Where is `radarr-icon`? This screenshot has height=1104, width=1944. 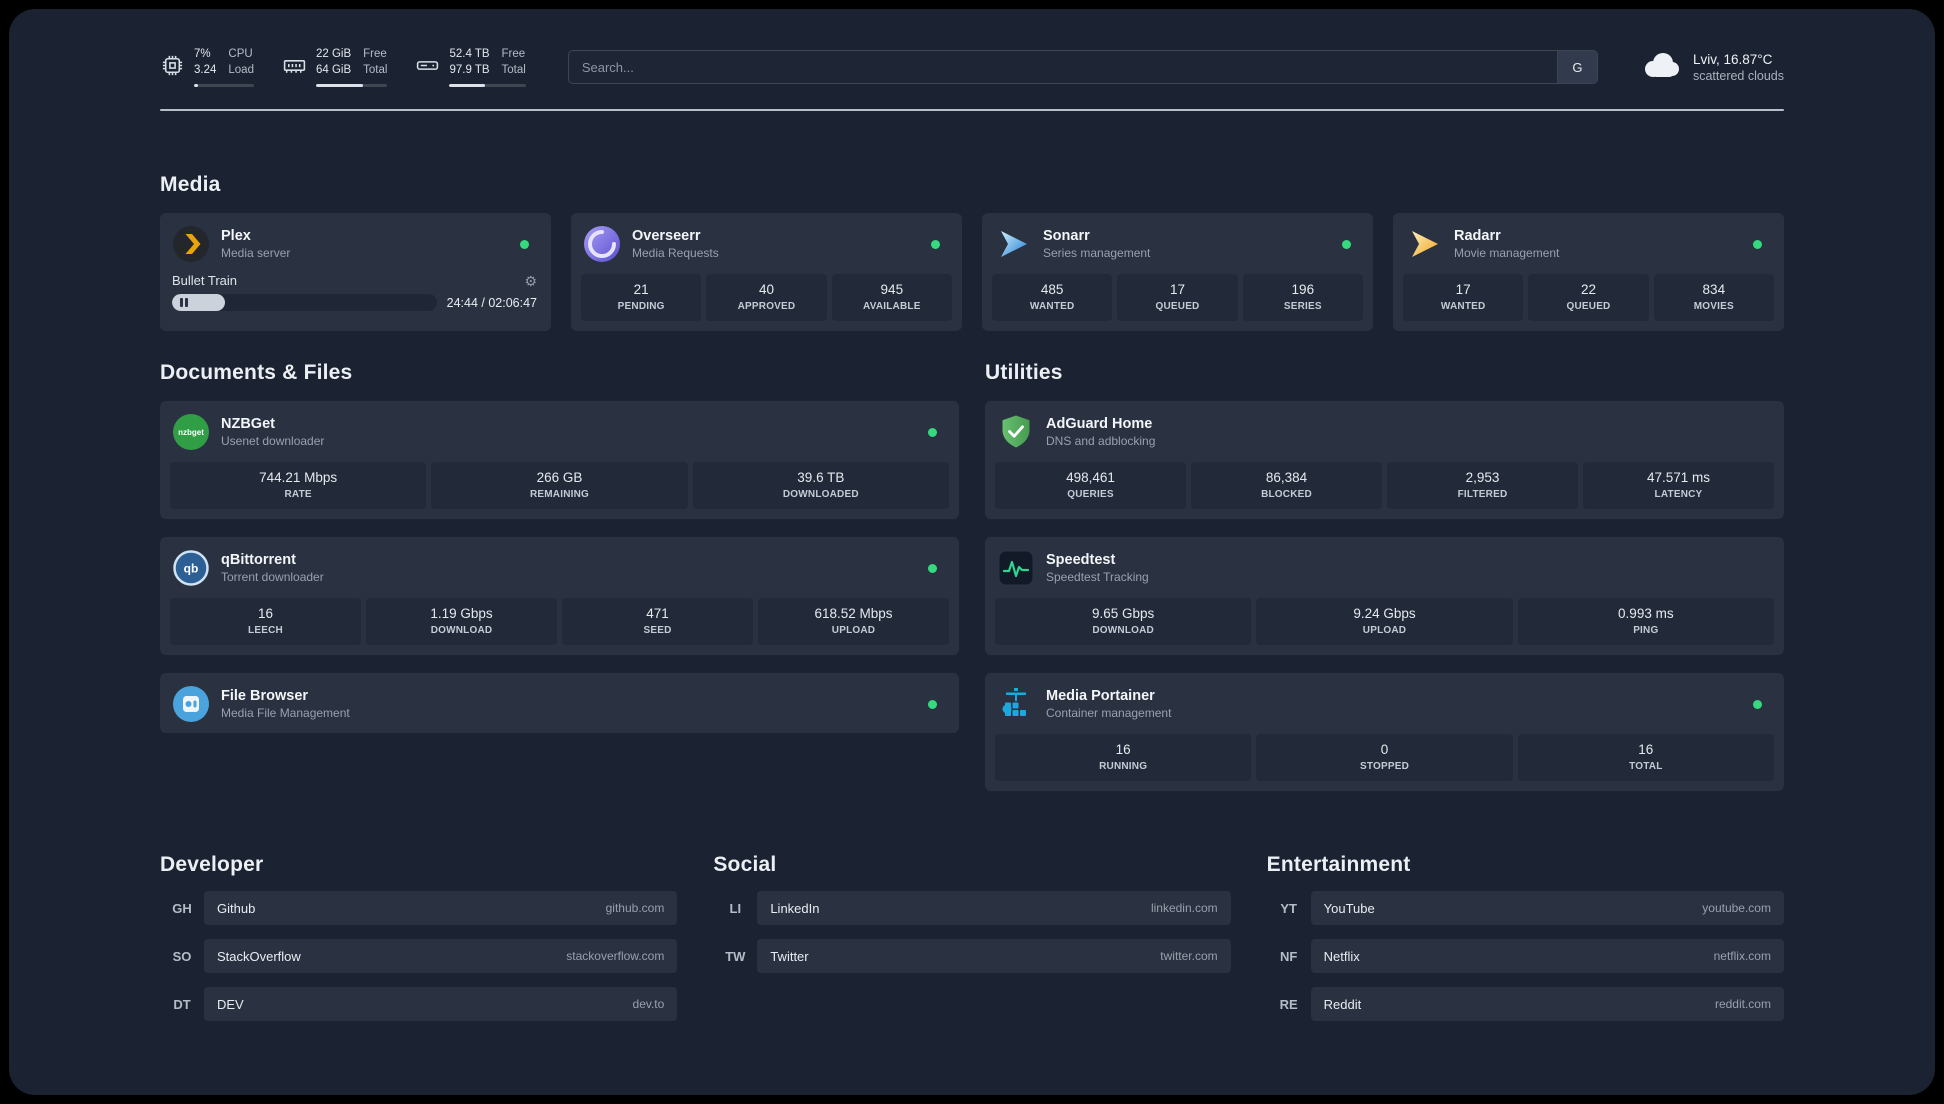
radarr-icon is located at coordinates (1424, 244).